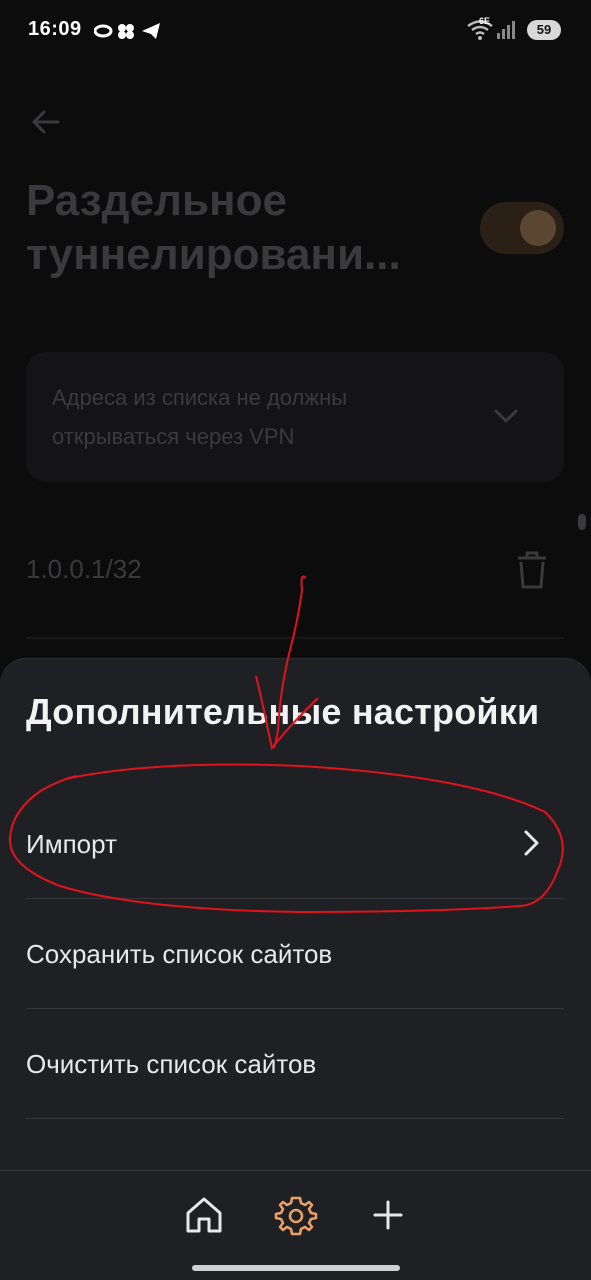 This screenshot has height=1280, width=591. What do you see at coordinates (532, 570) in the screenshot?
I see `trash-icon` at bounding box center [532, 570].